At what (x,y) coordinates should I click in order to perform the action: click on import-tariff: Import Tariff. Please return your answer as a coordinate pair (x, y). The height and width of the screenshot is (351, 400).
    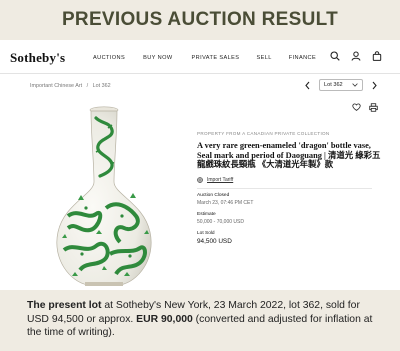
    Looking at the image, I should click on (292, 180).